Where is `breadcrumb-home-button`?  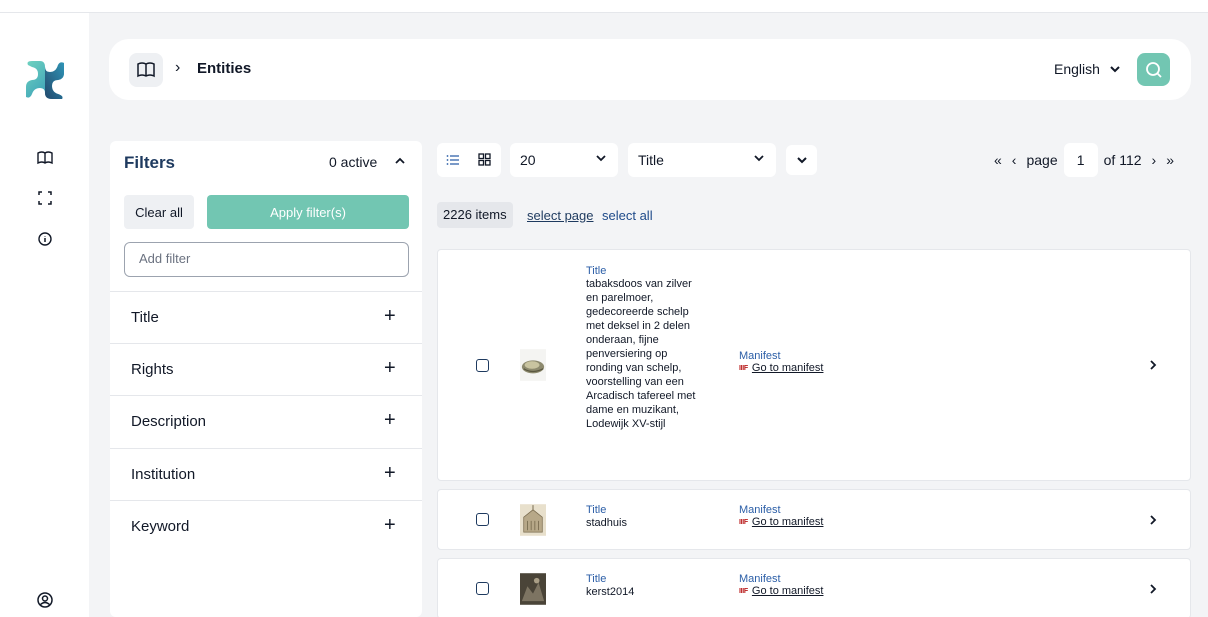
breadcrumb-home-button is located at coordinates (146, 70).